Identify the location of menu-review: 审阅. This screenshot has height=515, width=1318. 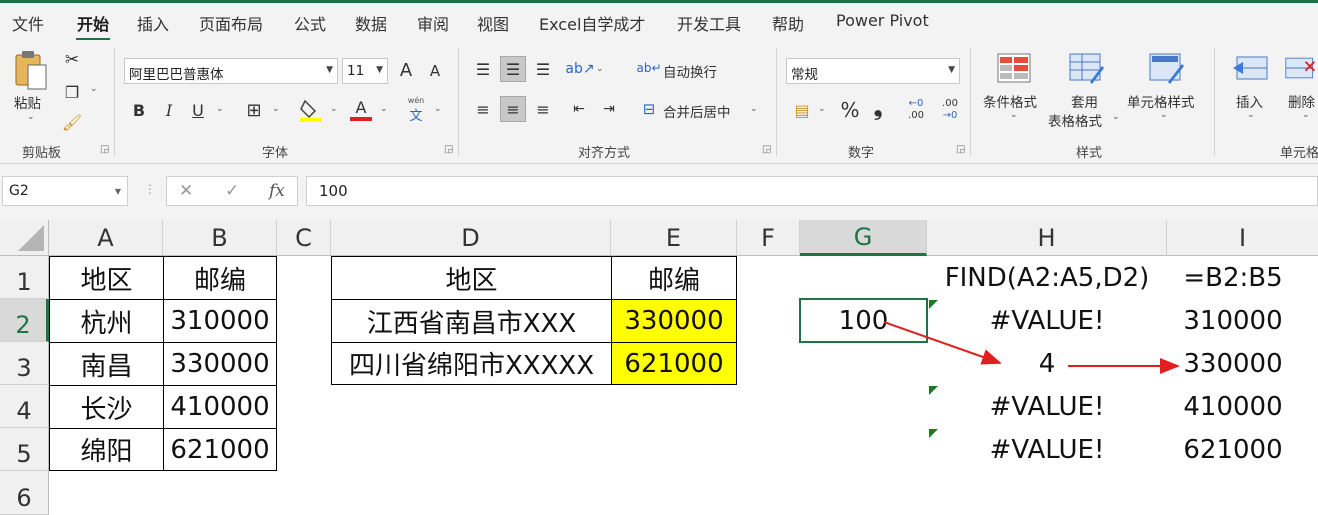
(433, 23).